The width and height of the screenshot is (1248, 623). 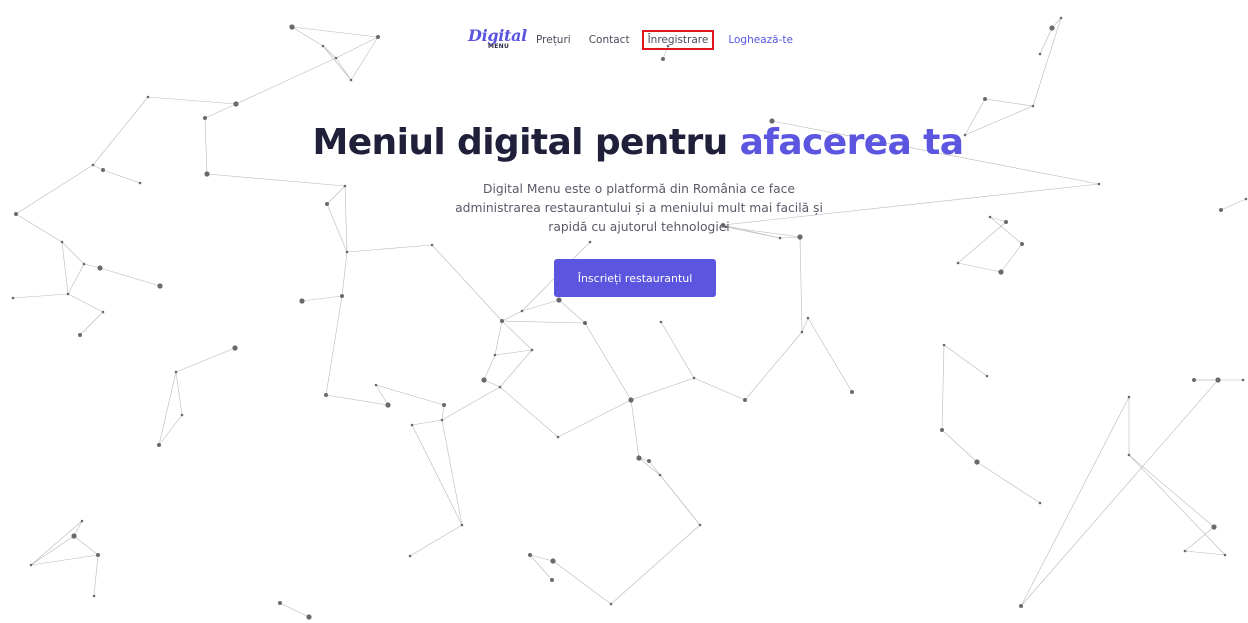 What do you see at coordinates (678, 40) in the screenshot?
I see `nav-link-inregistrare: Înregistrare` at bounding box center [678, 40].